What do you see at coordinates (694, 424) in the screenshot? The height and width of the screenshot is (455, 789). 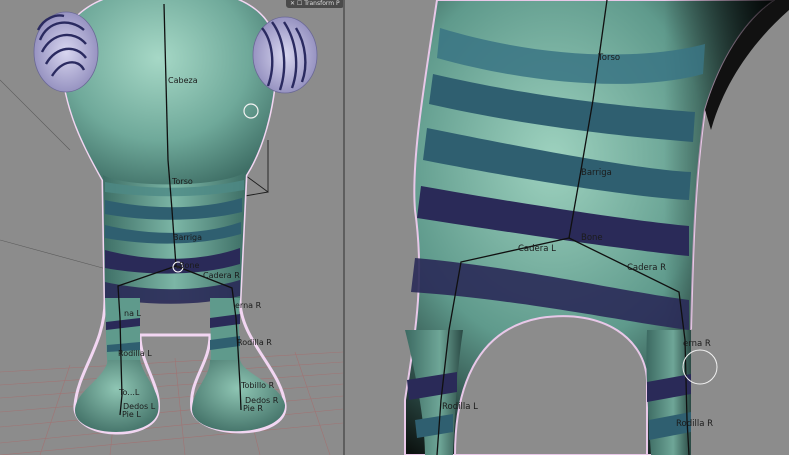 I see `bone-label-rodilla-r-zoomed: Rodilla R` at bounding box center [694, 424].